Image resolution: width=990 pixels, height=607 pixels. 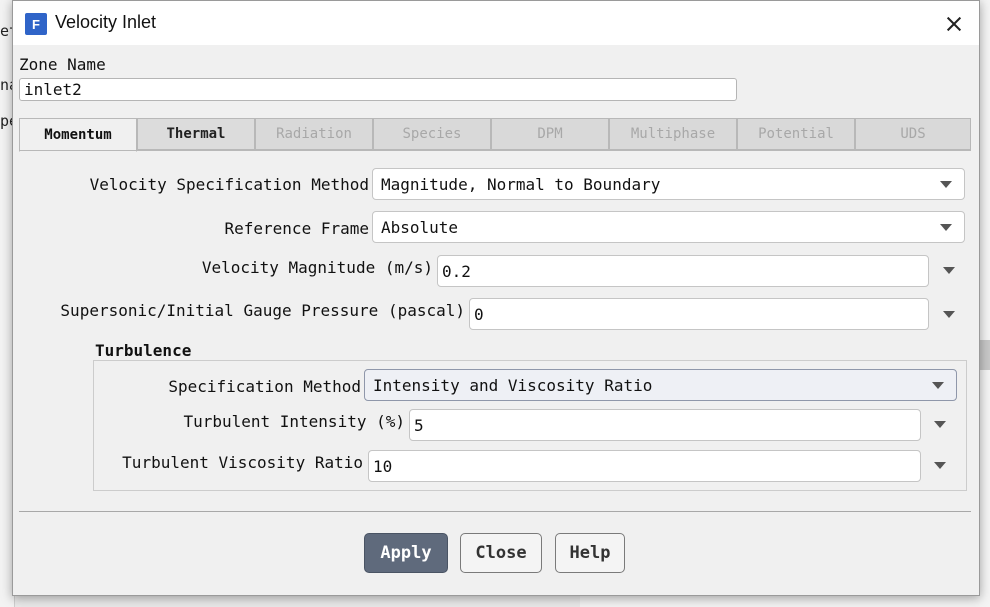 What do you see at coordinates (590, 553) in the screenshot?
I see `help-button: Help` at bounding box center [590, 553].